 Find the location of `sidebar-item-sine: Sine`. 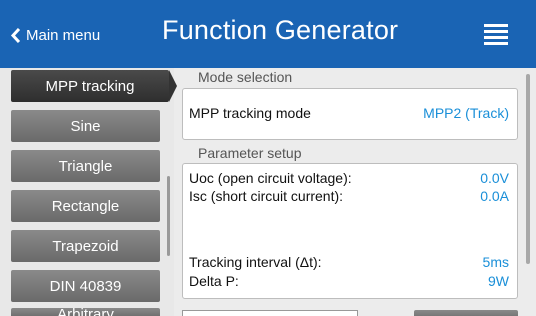

sidebar-item-sine: Sine is located at coordinates (85, 126).